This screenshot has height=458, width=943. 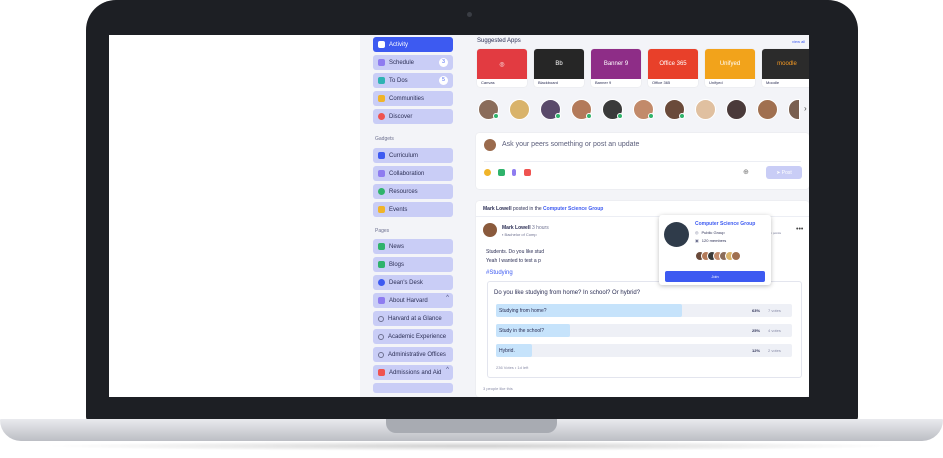 I want to click on image-icon, so click(x=501, y=172).